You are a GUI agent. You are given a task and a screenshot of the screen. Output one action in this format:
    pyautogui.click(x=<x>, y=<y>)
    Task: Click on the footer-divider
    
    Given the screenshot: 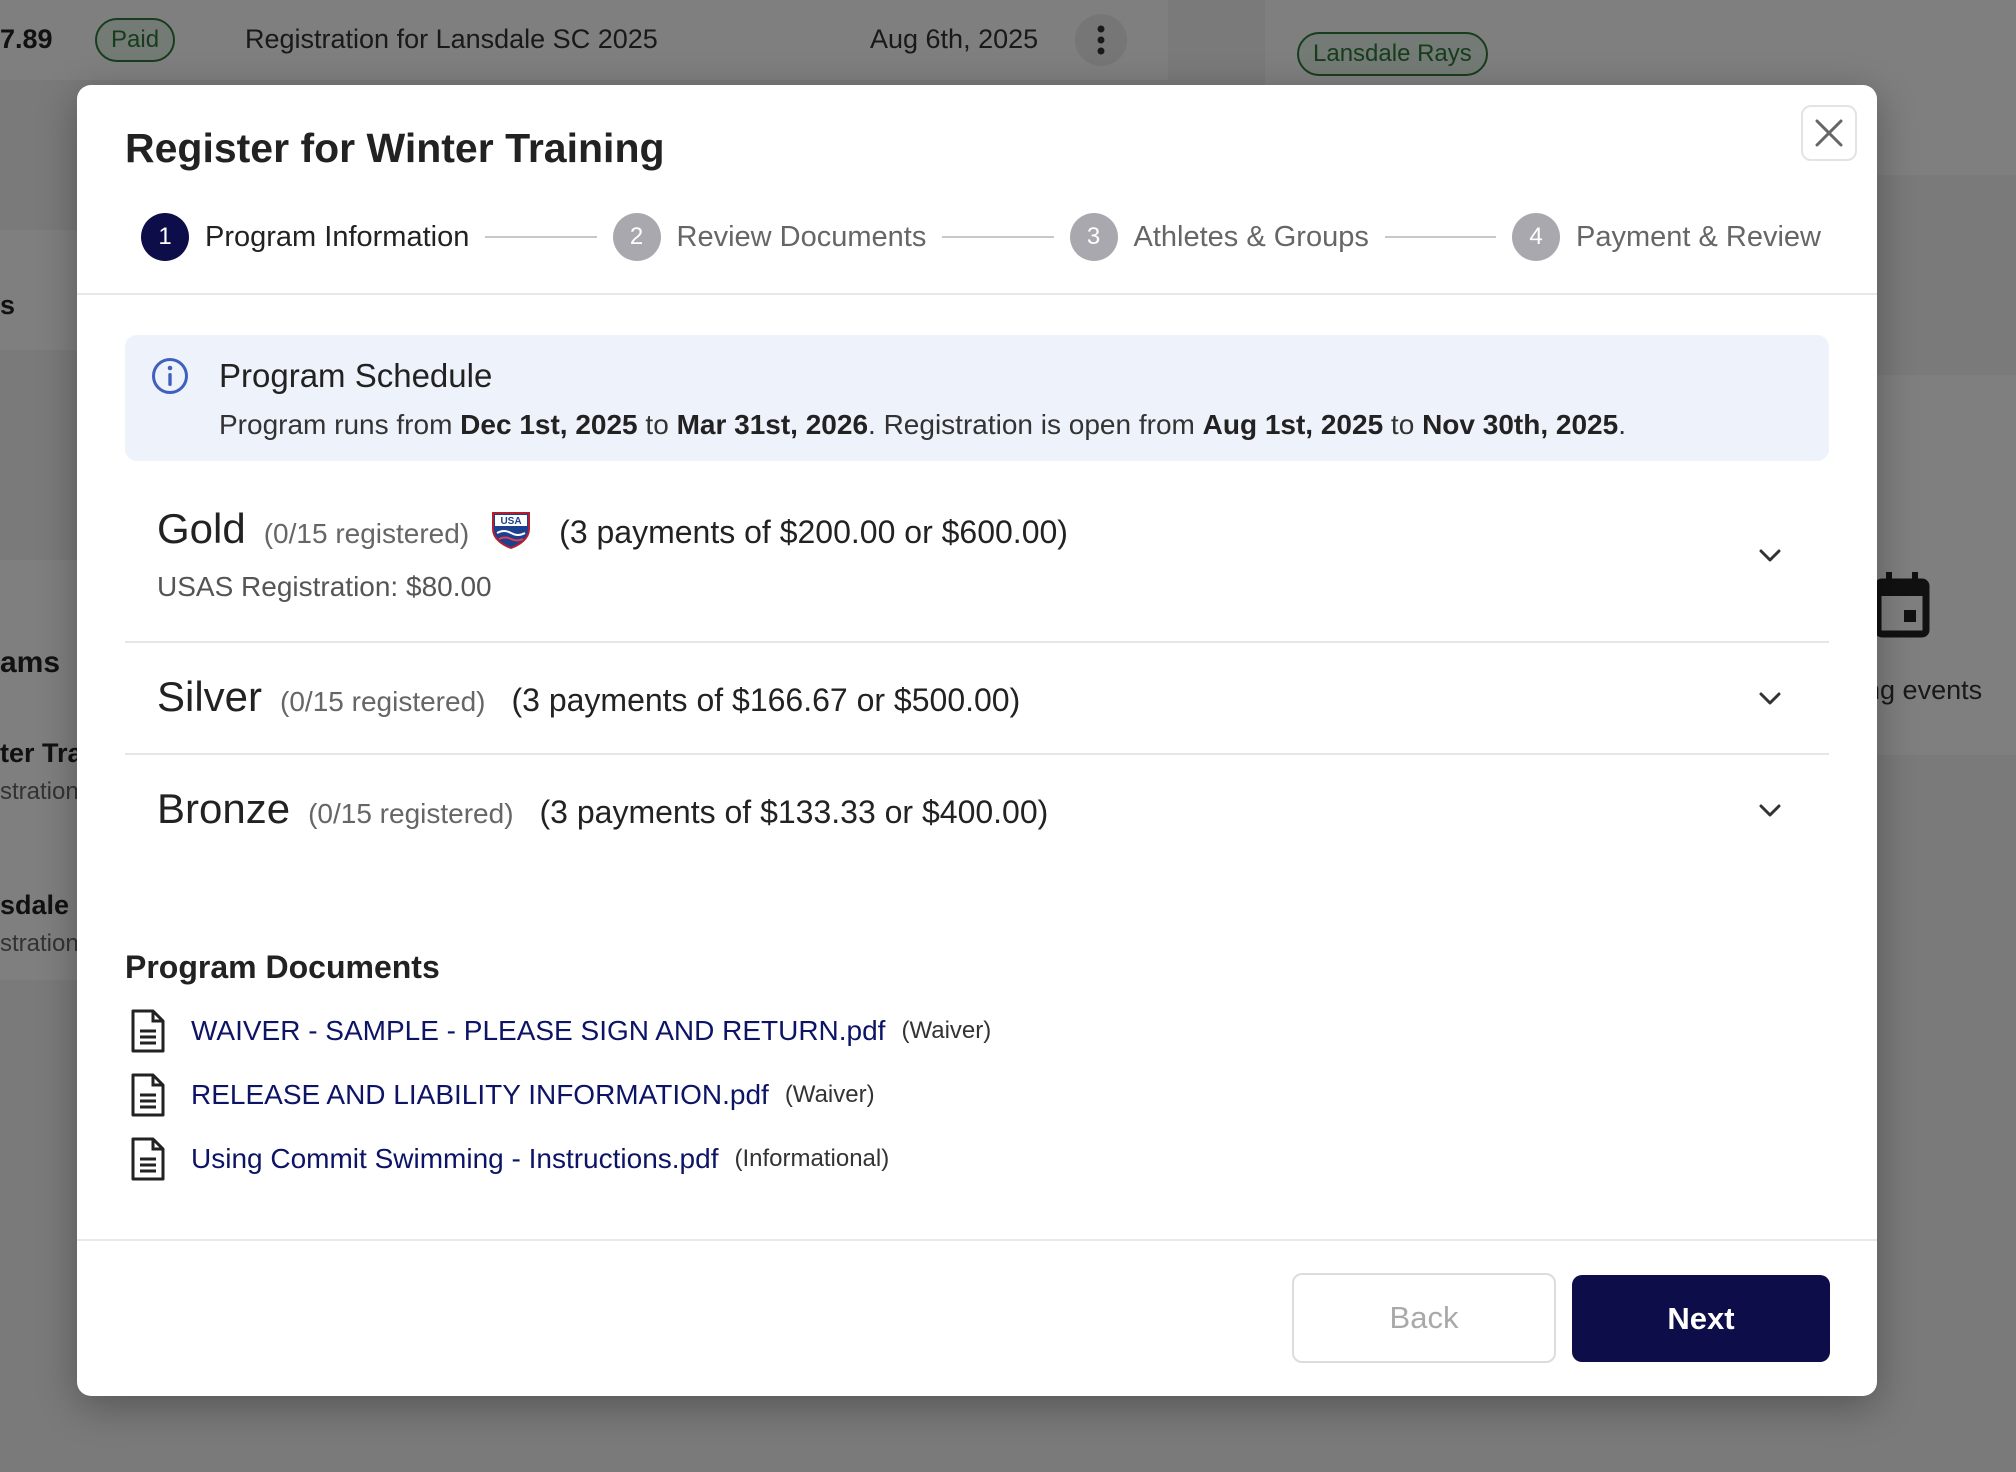 What is the action you would take?
    pyautogui.click(x=977, y=1240)
    